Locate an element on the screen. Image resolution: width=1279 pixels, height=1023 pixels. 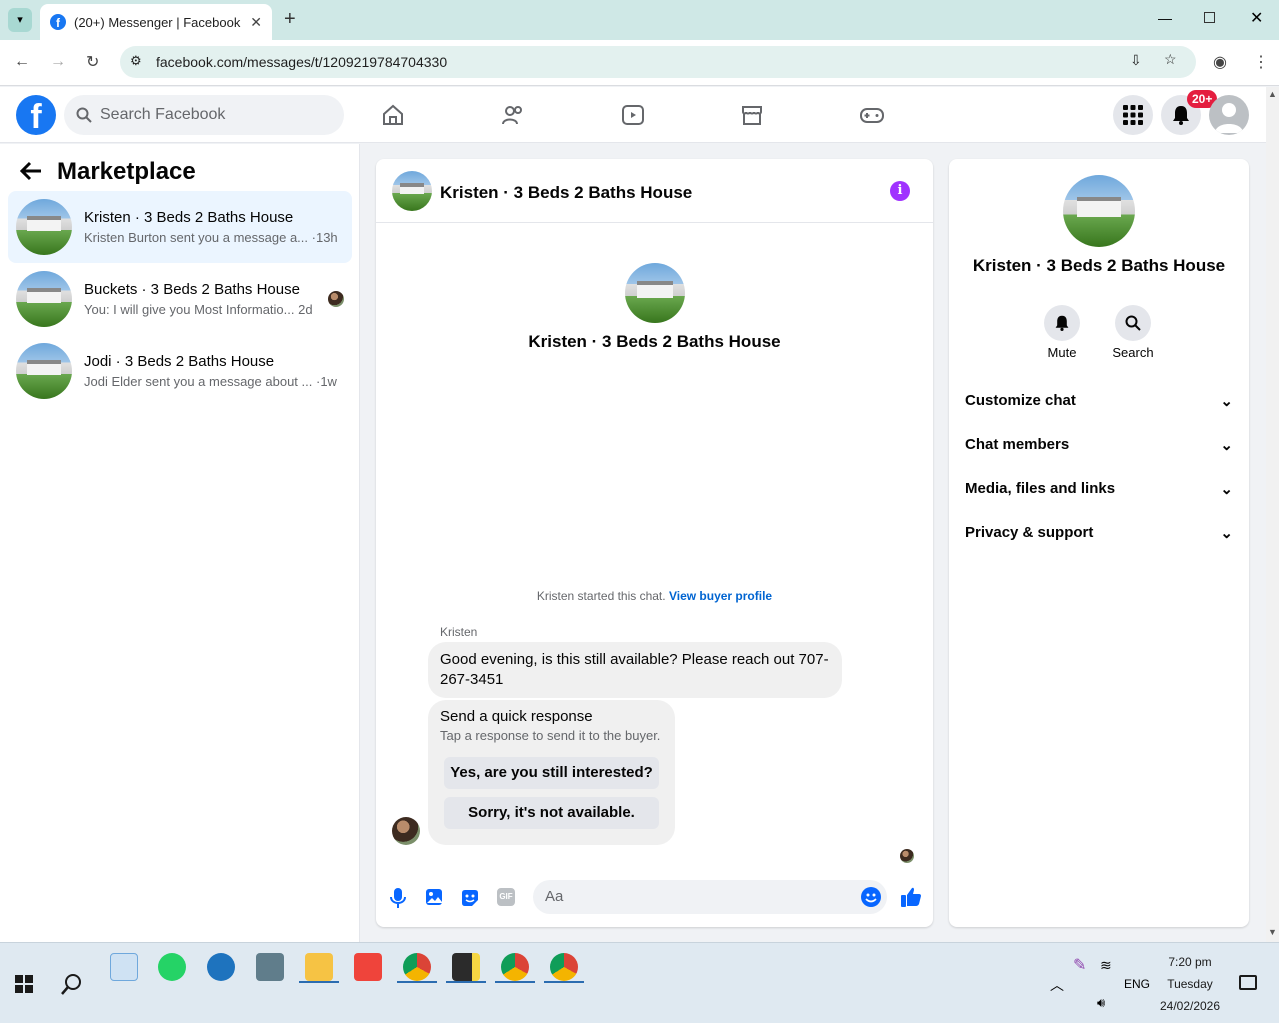
microphone-icon is located at coordinates (398, 898).